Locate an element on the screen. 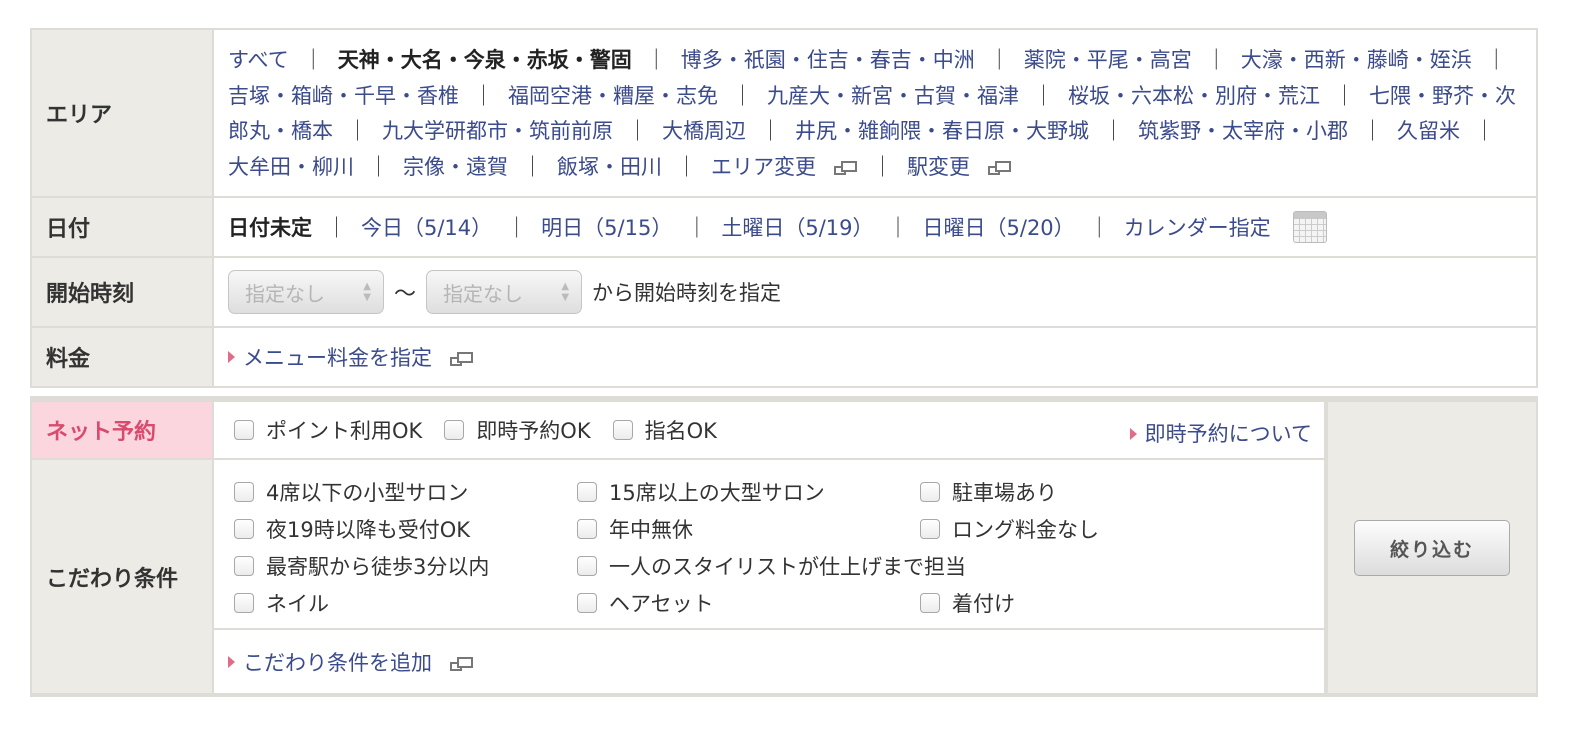 The width and height of the screenshot is (1591, 731). date-unset: 日付未定 is located at coordinates (270, 228).